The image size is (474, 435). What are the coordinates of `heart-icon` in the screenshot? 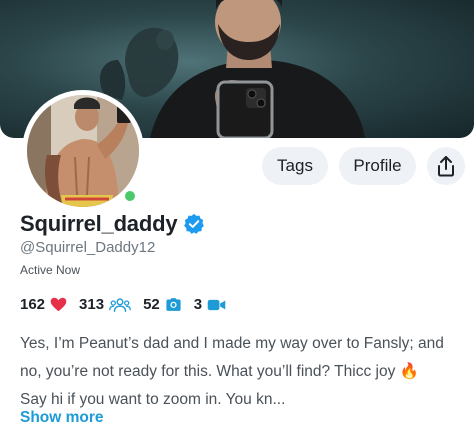 It's located at (58, 304).